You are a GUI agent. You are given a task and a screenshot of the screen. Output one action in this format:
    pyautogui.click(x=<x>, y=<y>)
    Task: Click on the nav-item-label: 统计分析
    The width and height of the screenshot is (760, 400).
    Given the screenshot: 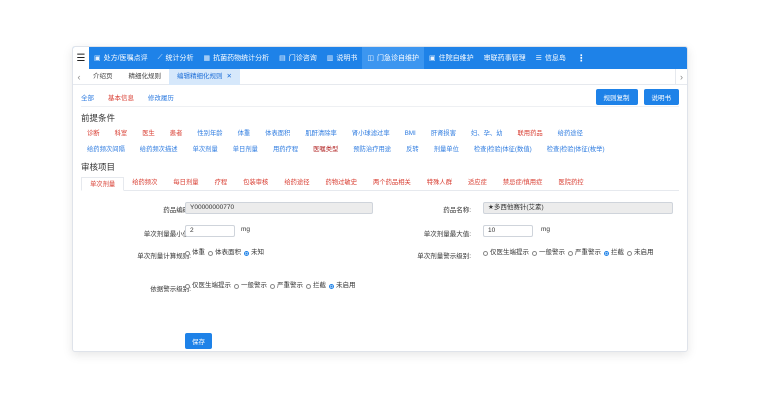 What is the action you would take?
    pyautogui.click(x=179, y=58)
    